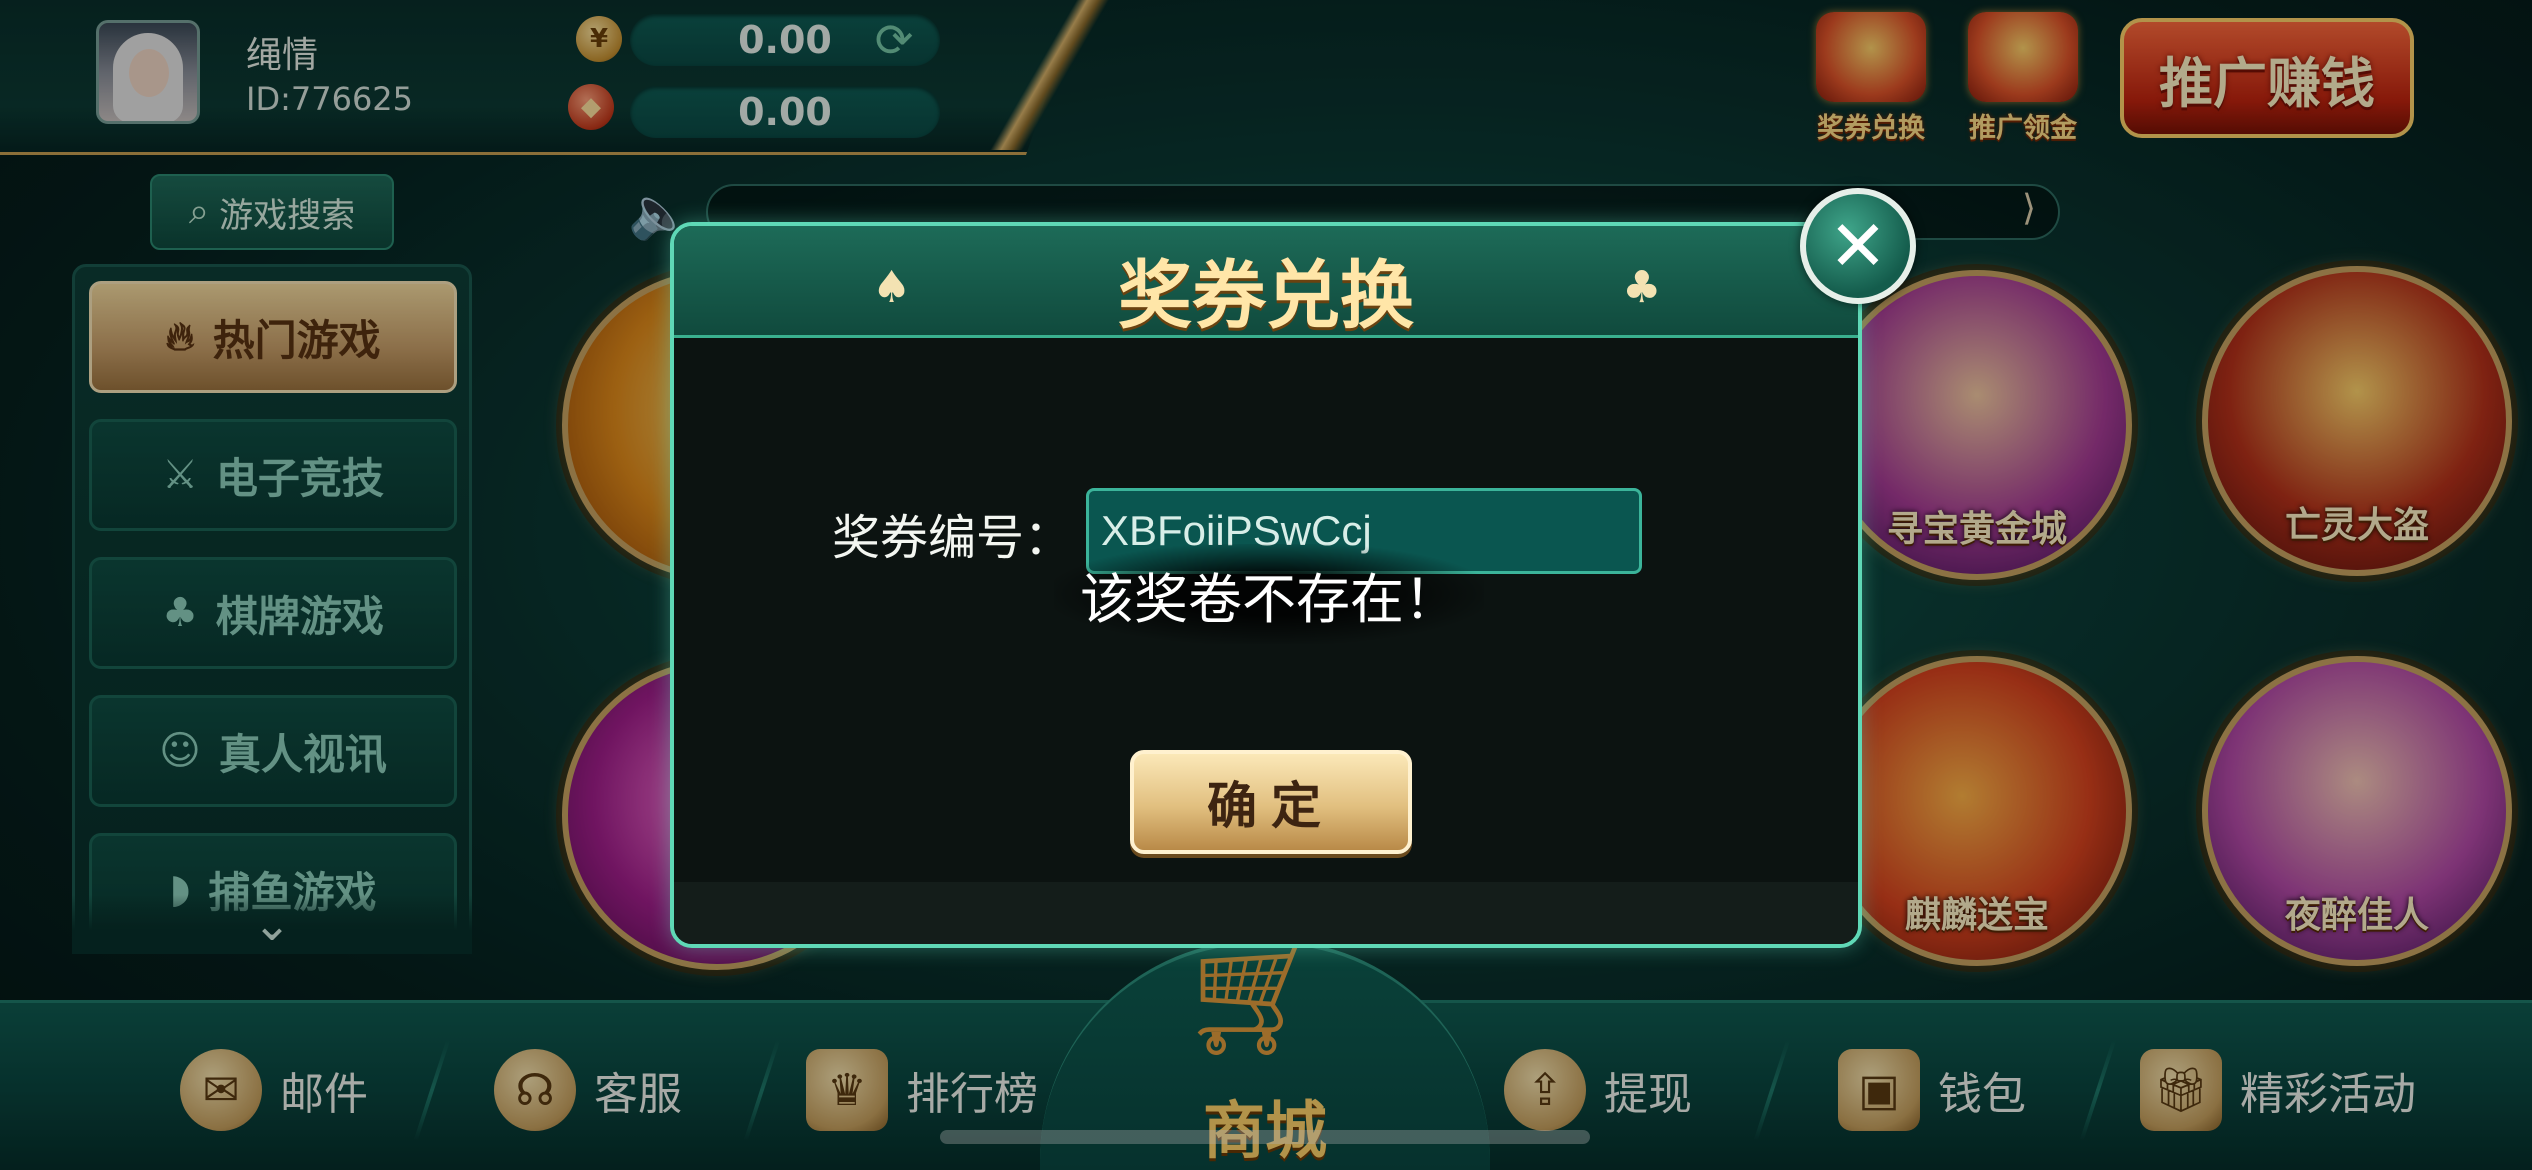 Image resolution: width=2532 pixels, height=1170 pixels. Describe the element at coordinates (1271, 802) in the screenshot. I see `confirm-button: 确定` at that location.